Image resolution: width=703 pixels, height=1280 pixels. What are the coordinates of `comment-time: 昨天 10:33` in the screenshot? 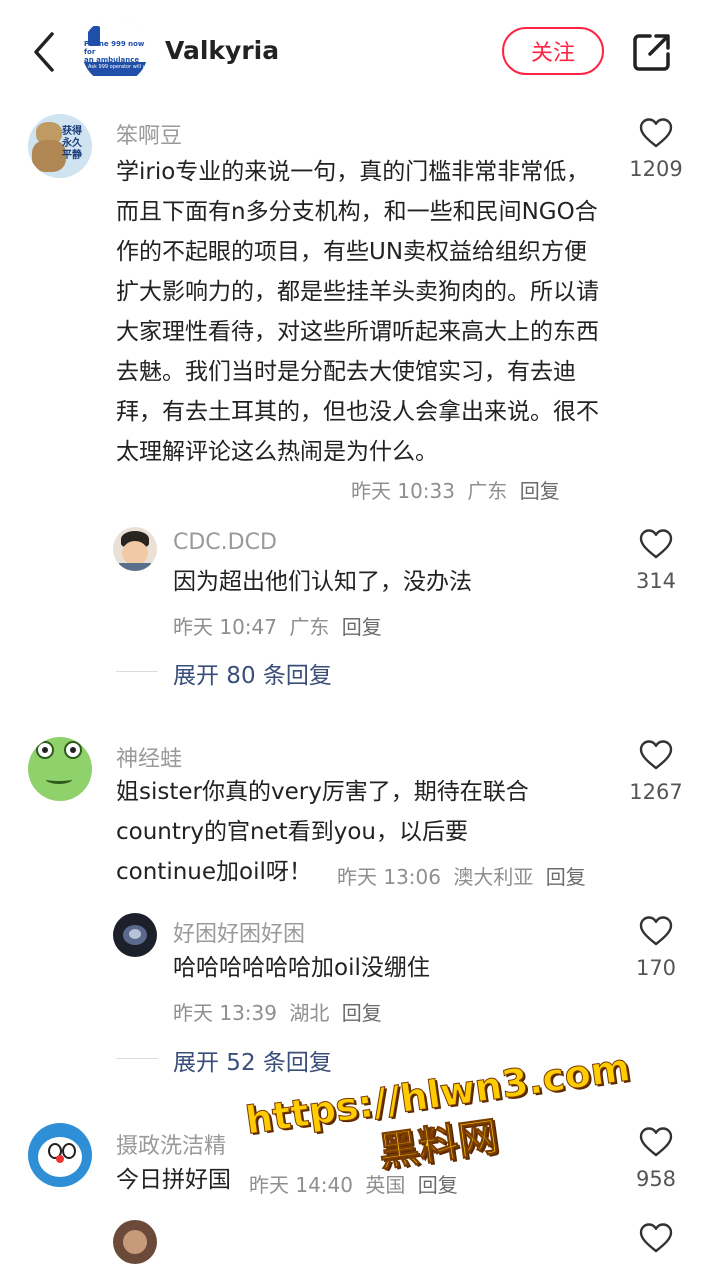 It's located at (403, 491).